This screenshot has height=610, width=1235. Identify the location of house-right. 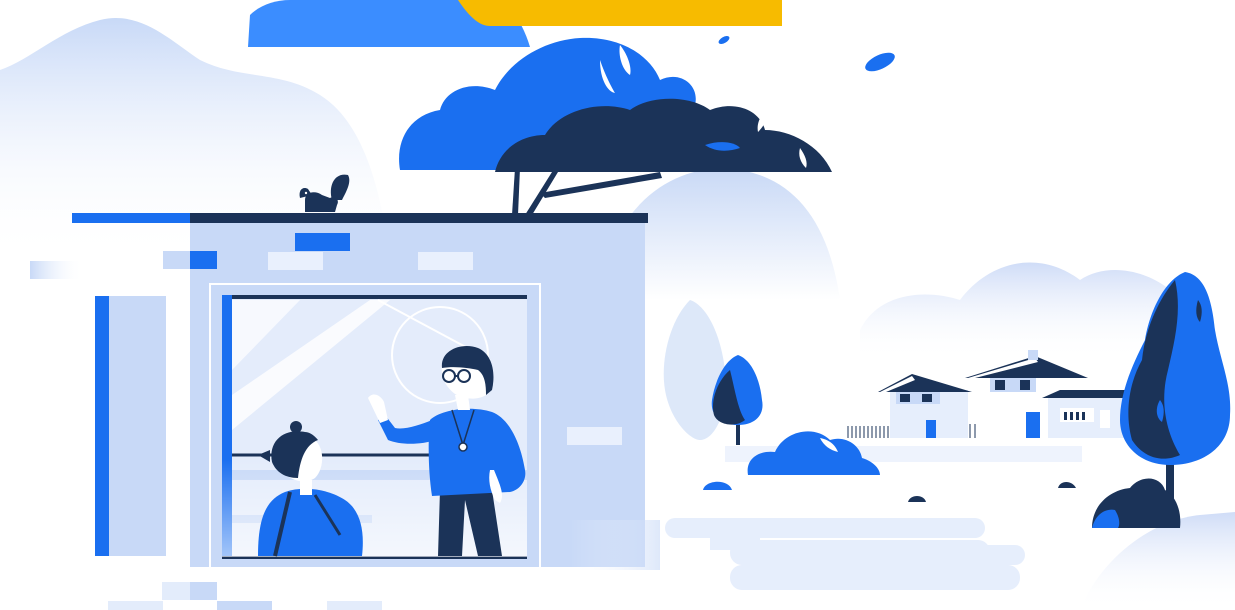
(1047, 394).